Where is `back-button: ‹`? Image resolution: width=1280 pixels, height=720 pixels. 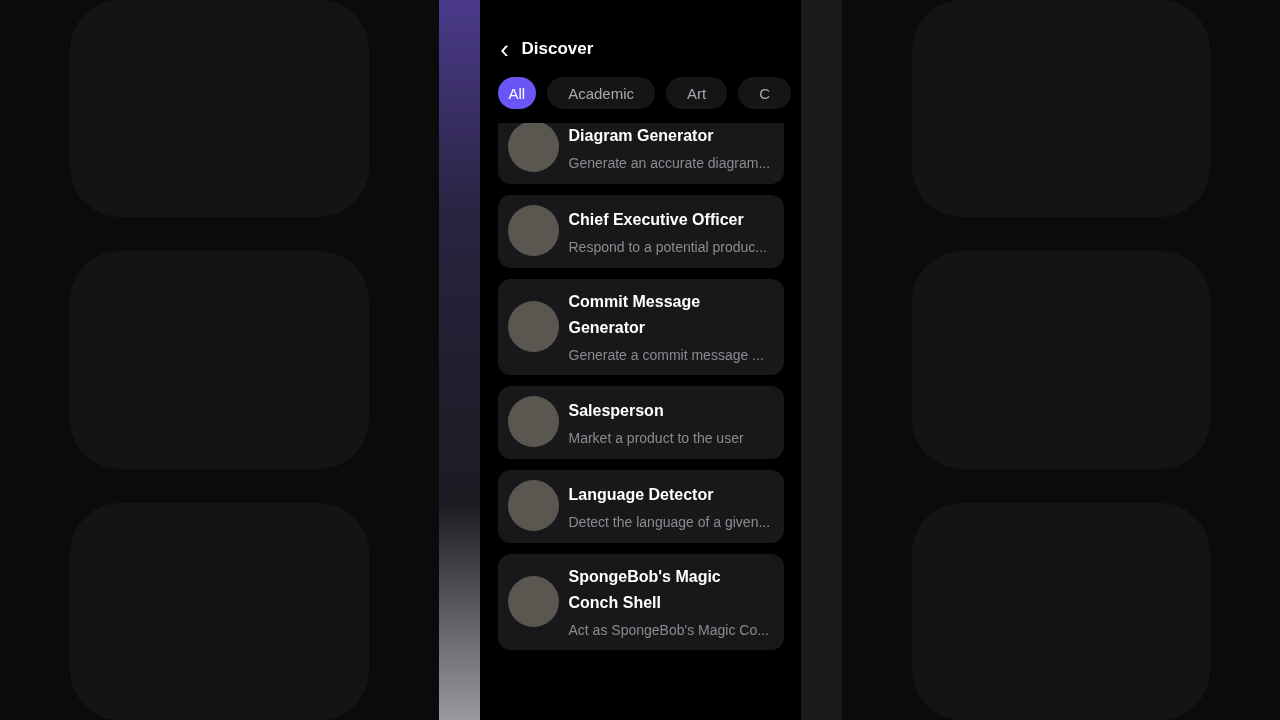 back-button: ‹ is located at coordinates (504, 49).